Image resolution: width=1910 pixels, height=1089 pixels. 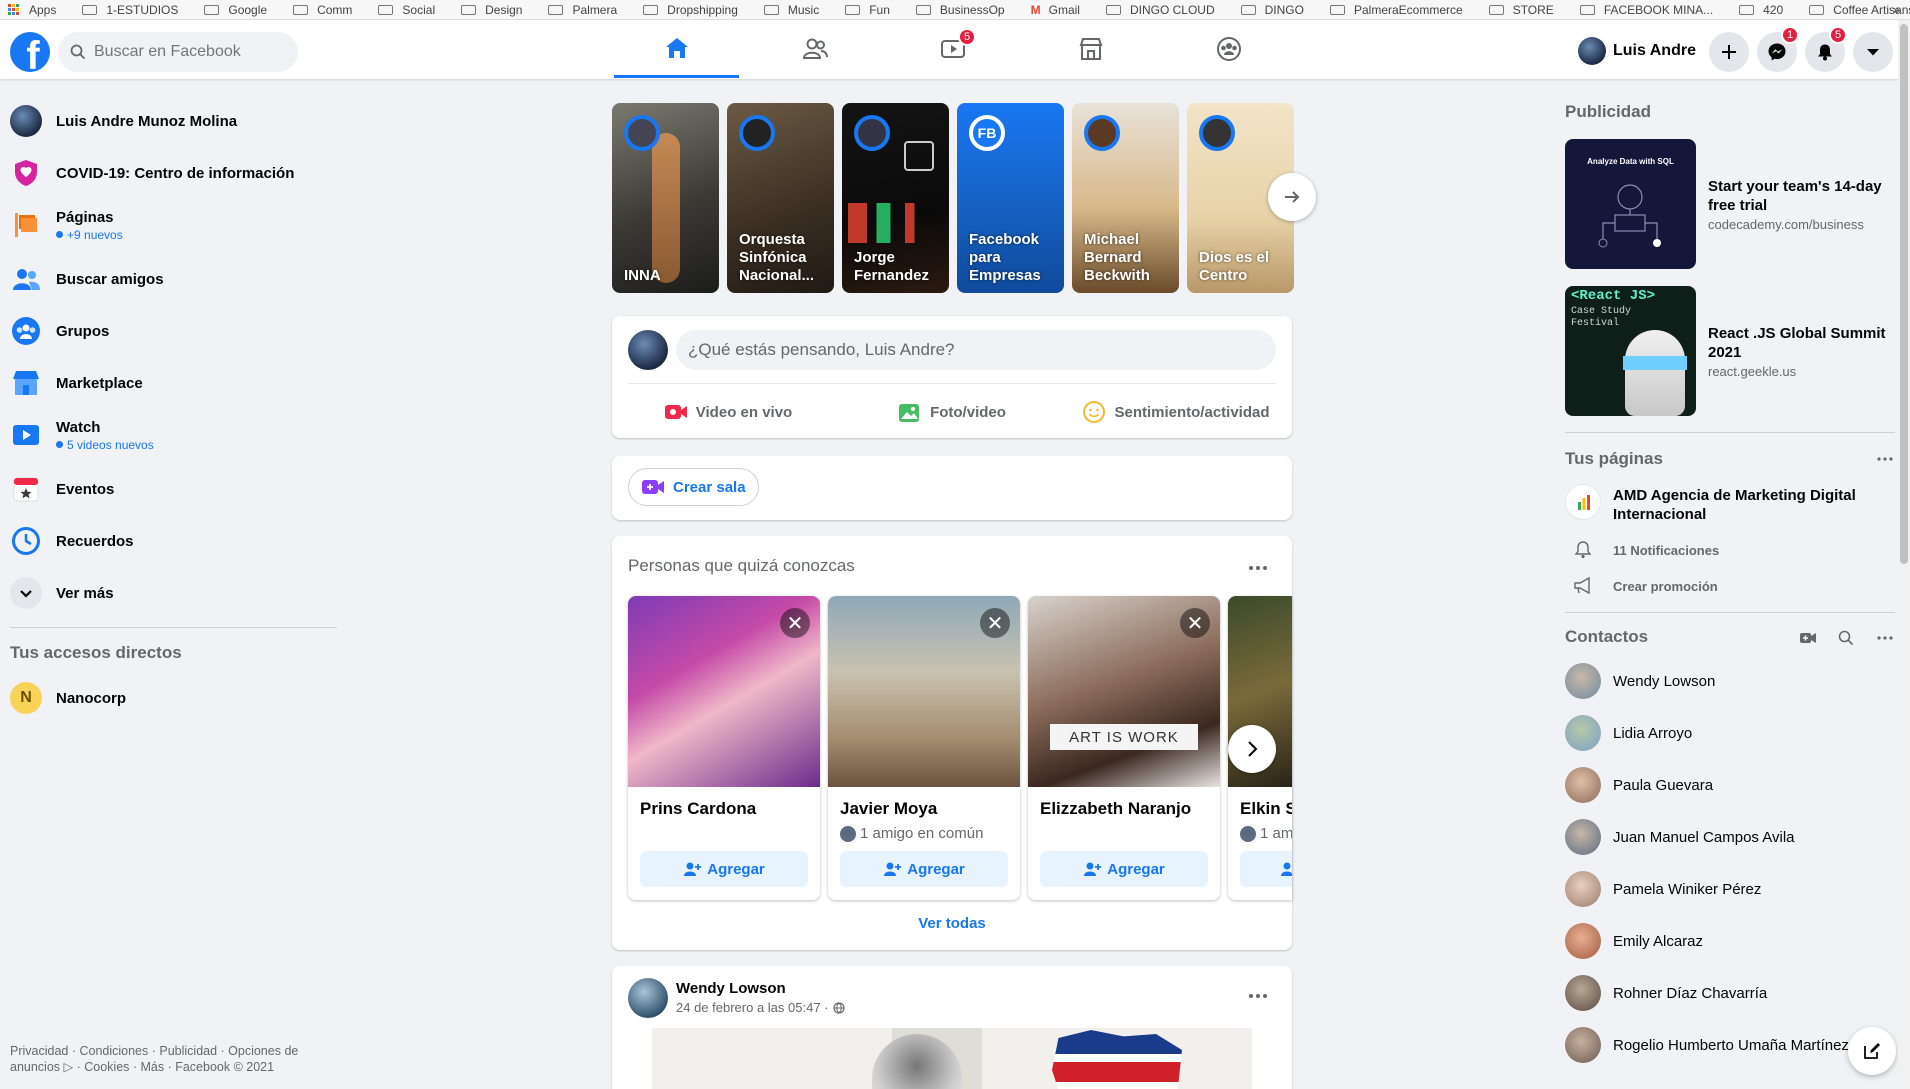 What do you see at coordinates (1729, 52) in the screenshot?
I see `create-button` at bounding box center [1729, 52].